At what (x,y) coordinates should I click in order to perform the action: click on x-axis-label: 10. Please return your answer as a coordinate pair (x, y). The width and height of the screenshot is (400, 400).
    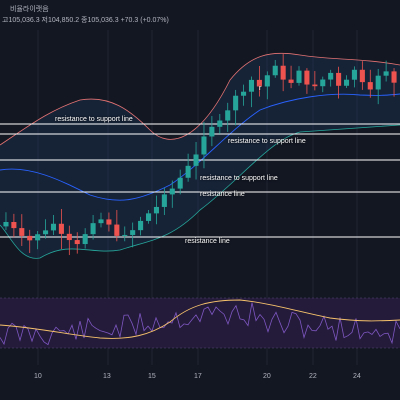
    Looking at the image, I should click on (38, 376).